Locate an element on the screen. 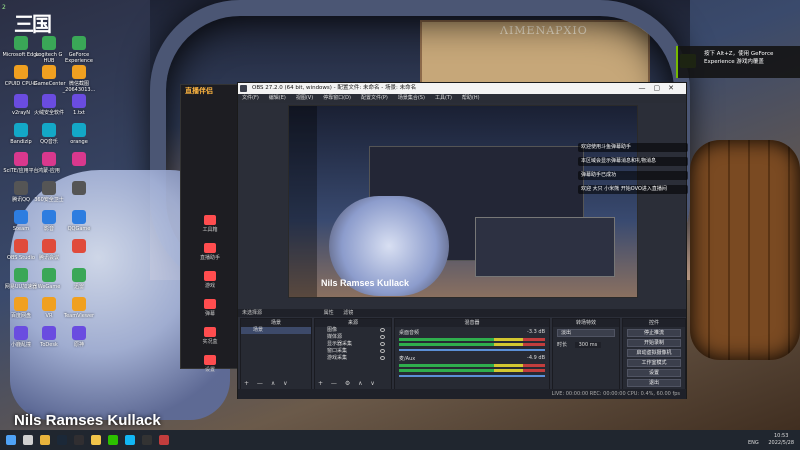 The width and height of the screenshot is (800, 450). clock-time: 10:53 is located at coordinates (781, 436).